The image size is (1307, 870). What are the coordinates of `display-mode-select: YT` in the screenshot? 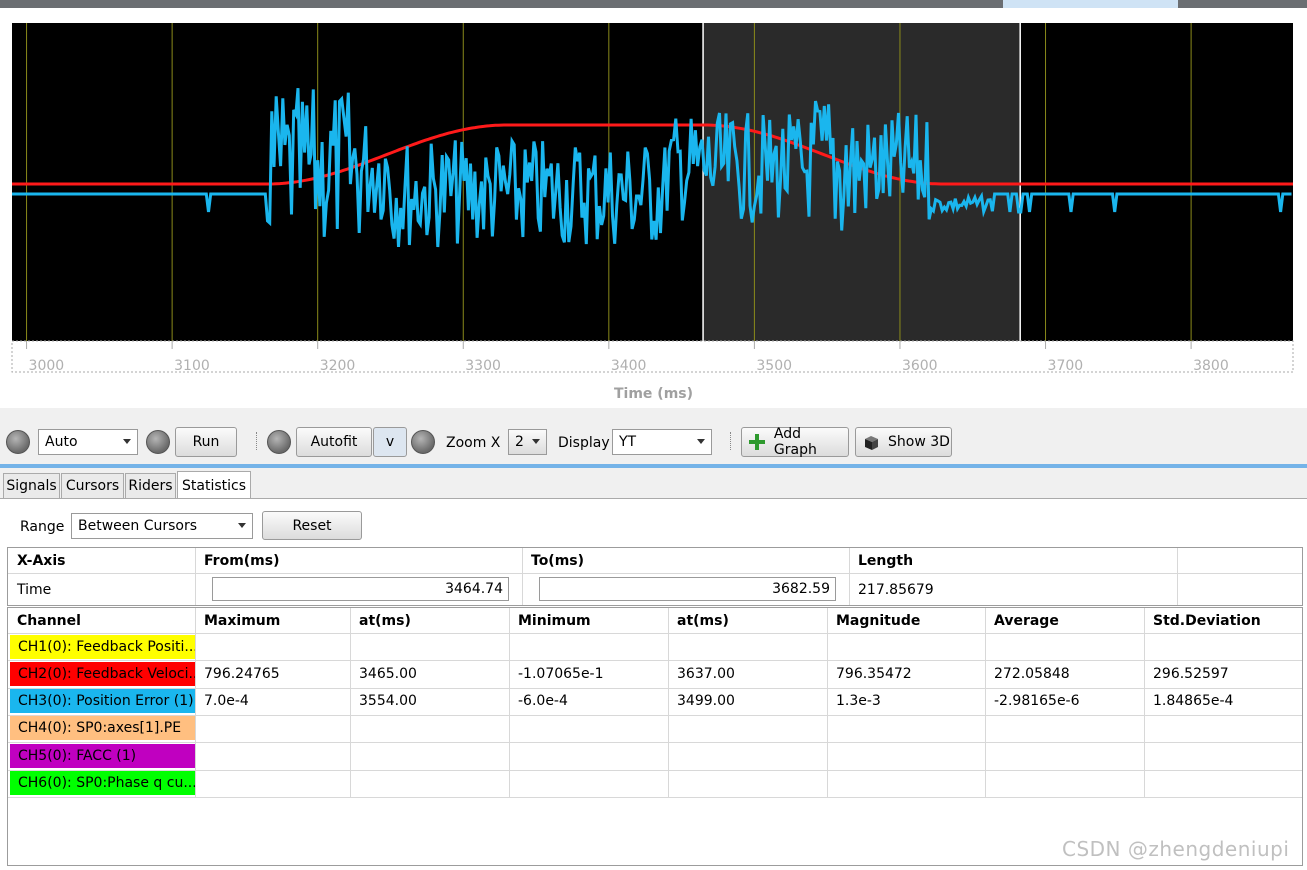 It's located at (662, 442).